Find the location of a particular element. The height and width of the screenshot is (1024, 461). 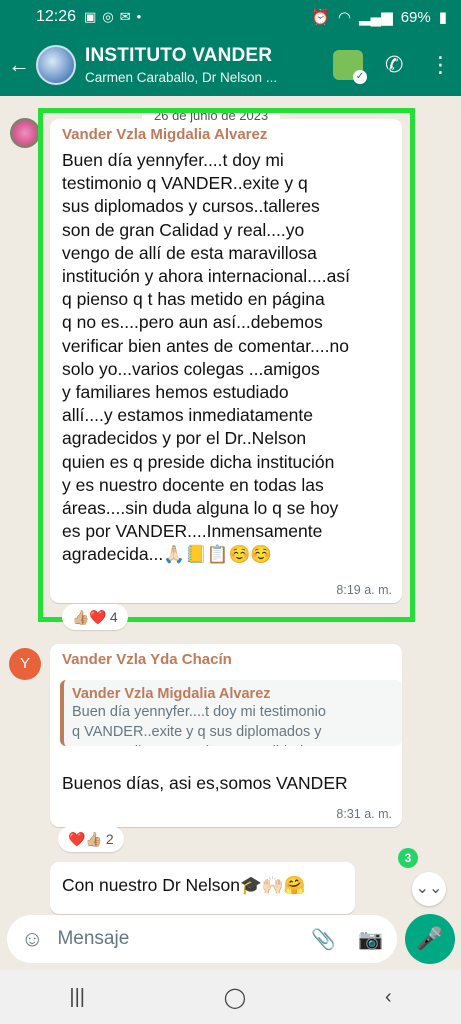

message-input: Mensaje is located at coordinates (93, 939).